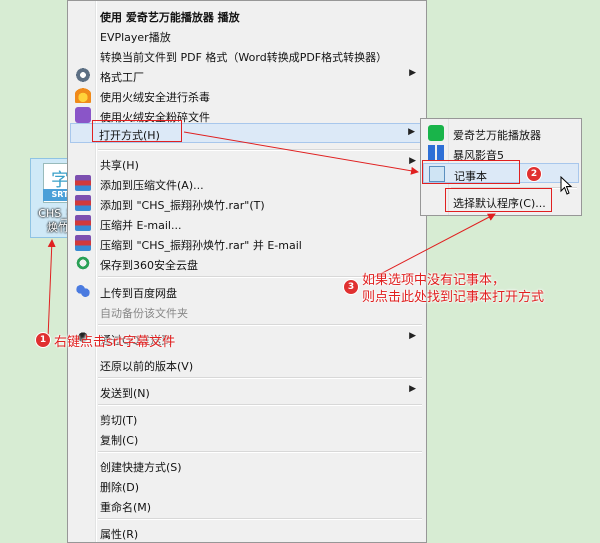  What do you see at coordinates (566, 185) in the screenshot?
I see `mouse-cursor-icon` at bounding box center [566, 185].